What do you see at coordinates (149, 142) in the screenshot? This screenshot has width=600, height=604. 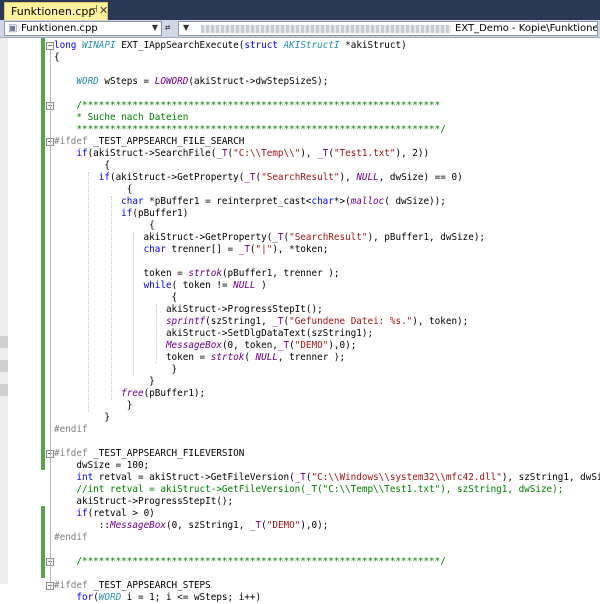 I see `code-line: #ifdef _TEST_APPSEARCH_FILE_SEARCH` at bounding box center [149, 142].